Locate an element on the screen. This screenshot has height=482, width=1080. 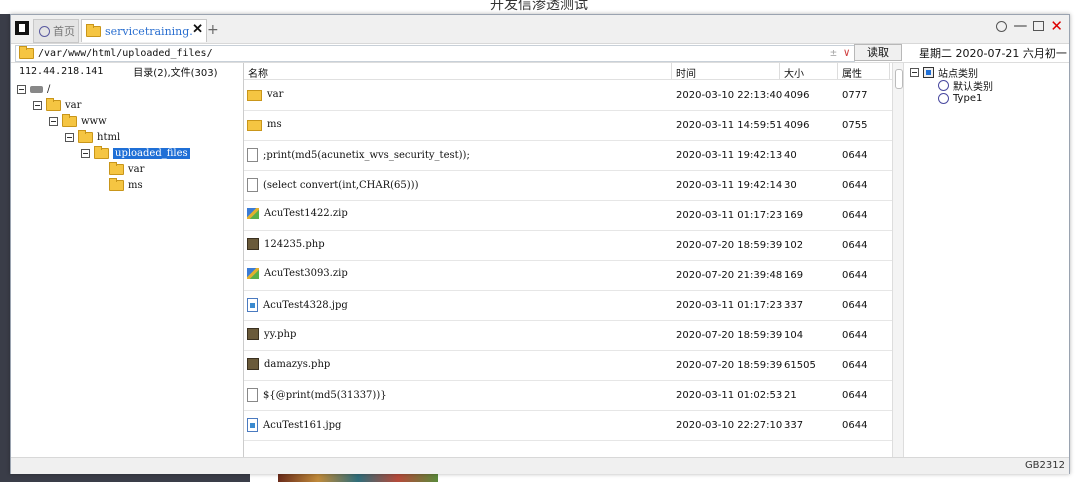
tree-node-uploaded-files: uploaded_files is located at coordinates (135, 153).